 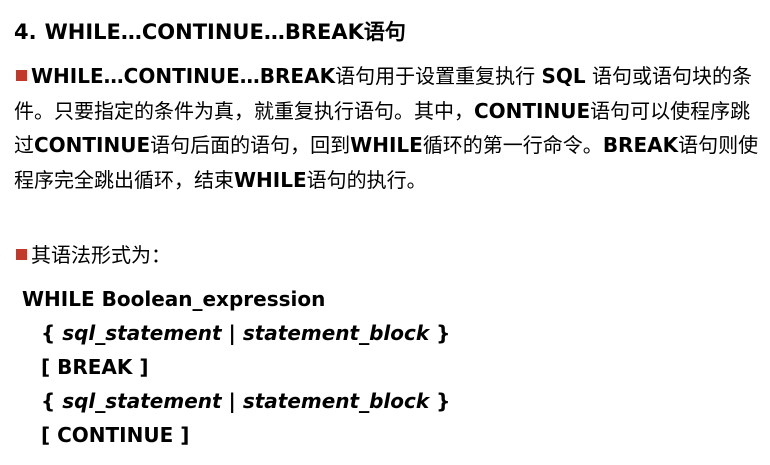 I want to click on break-keyword: BREAK, so click(x=640, y=145).